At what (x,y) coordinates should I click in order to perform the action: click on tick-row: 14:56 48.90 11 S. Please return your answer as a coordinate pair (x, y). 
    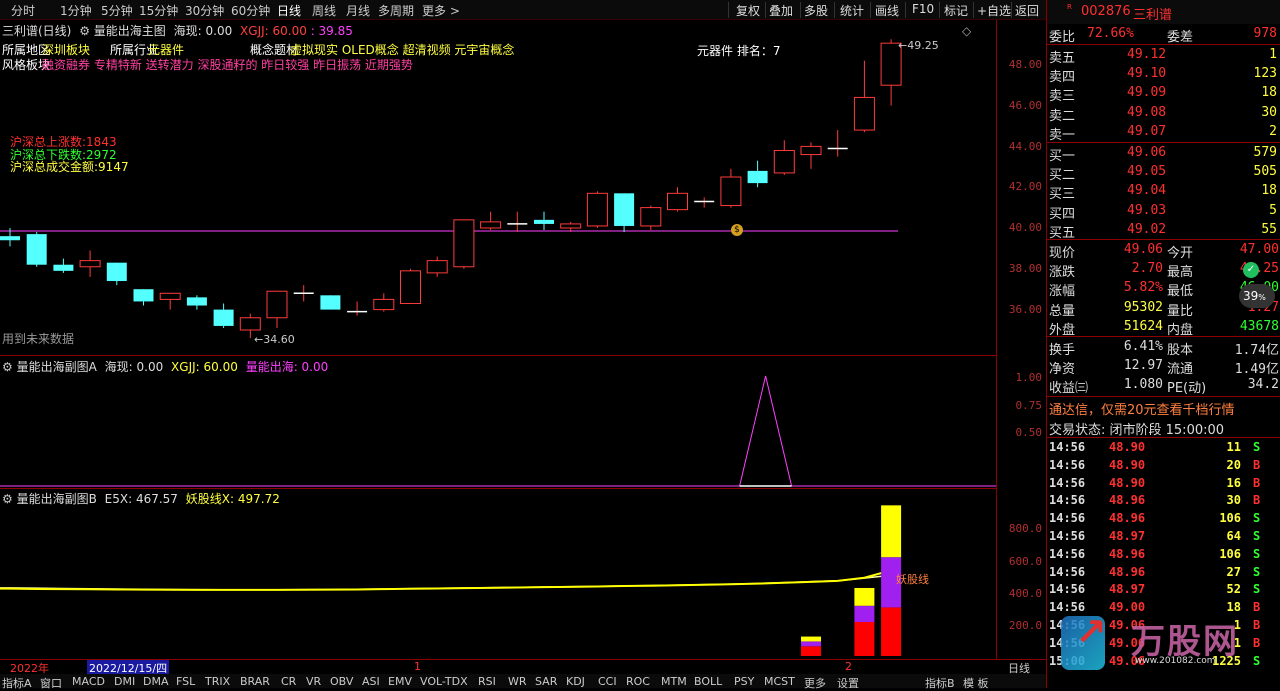
    Looking at the image, I should click on (1163, 448).